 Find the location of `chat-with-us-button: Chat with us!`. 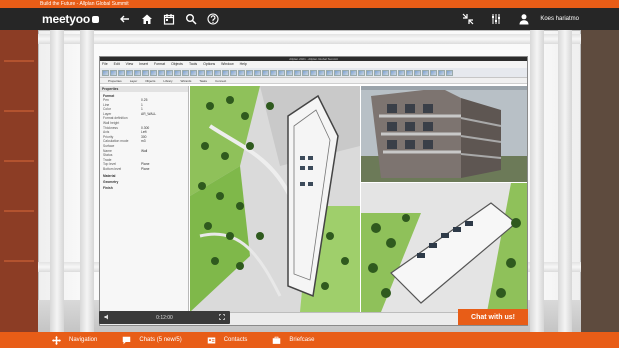

chat-with-us-button: Chat with us! is located at coordinates (493, 317).